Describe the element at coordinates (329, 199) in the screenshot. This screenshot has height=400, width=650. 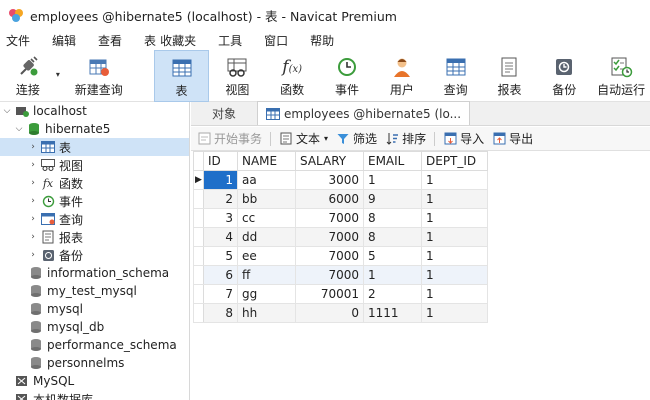
I see `cell-salary: 6000` at that location.